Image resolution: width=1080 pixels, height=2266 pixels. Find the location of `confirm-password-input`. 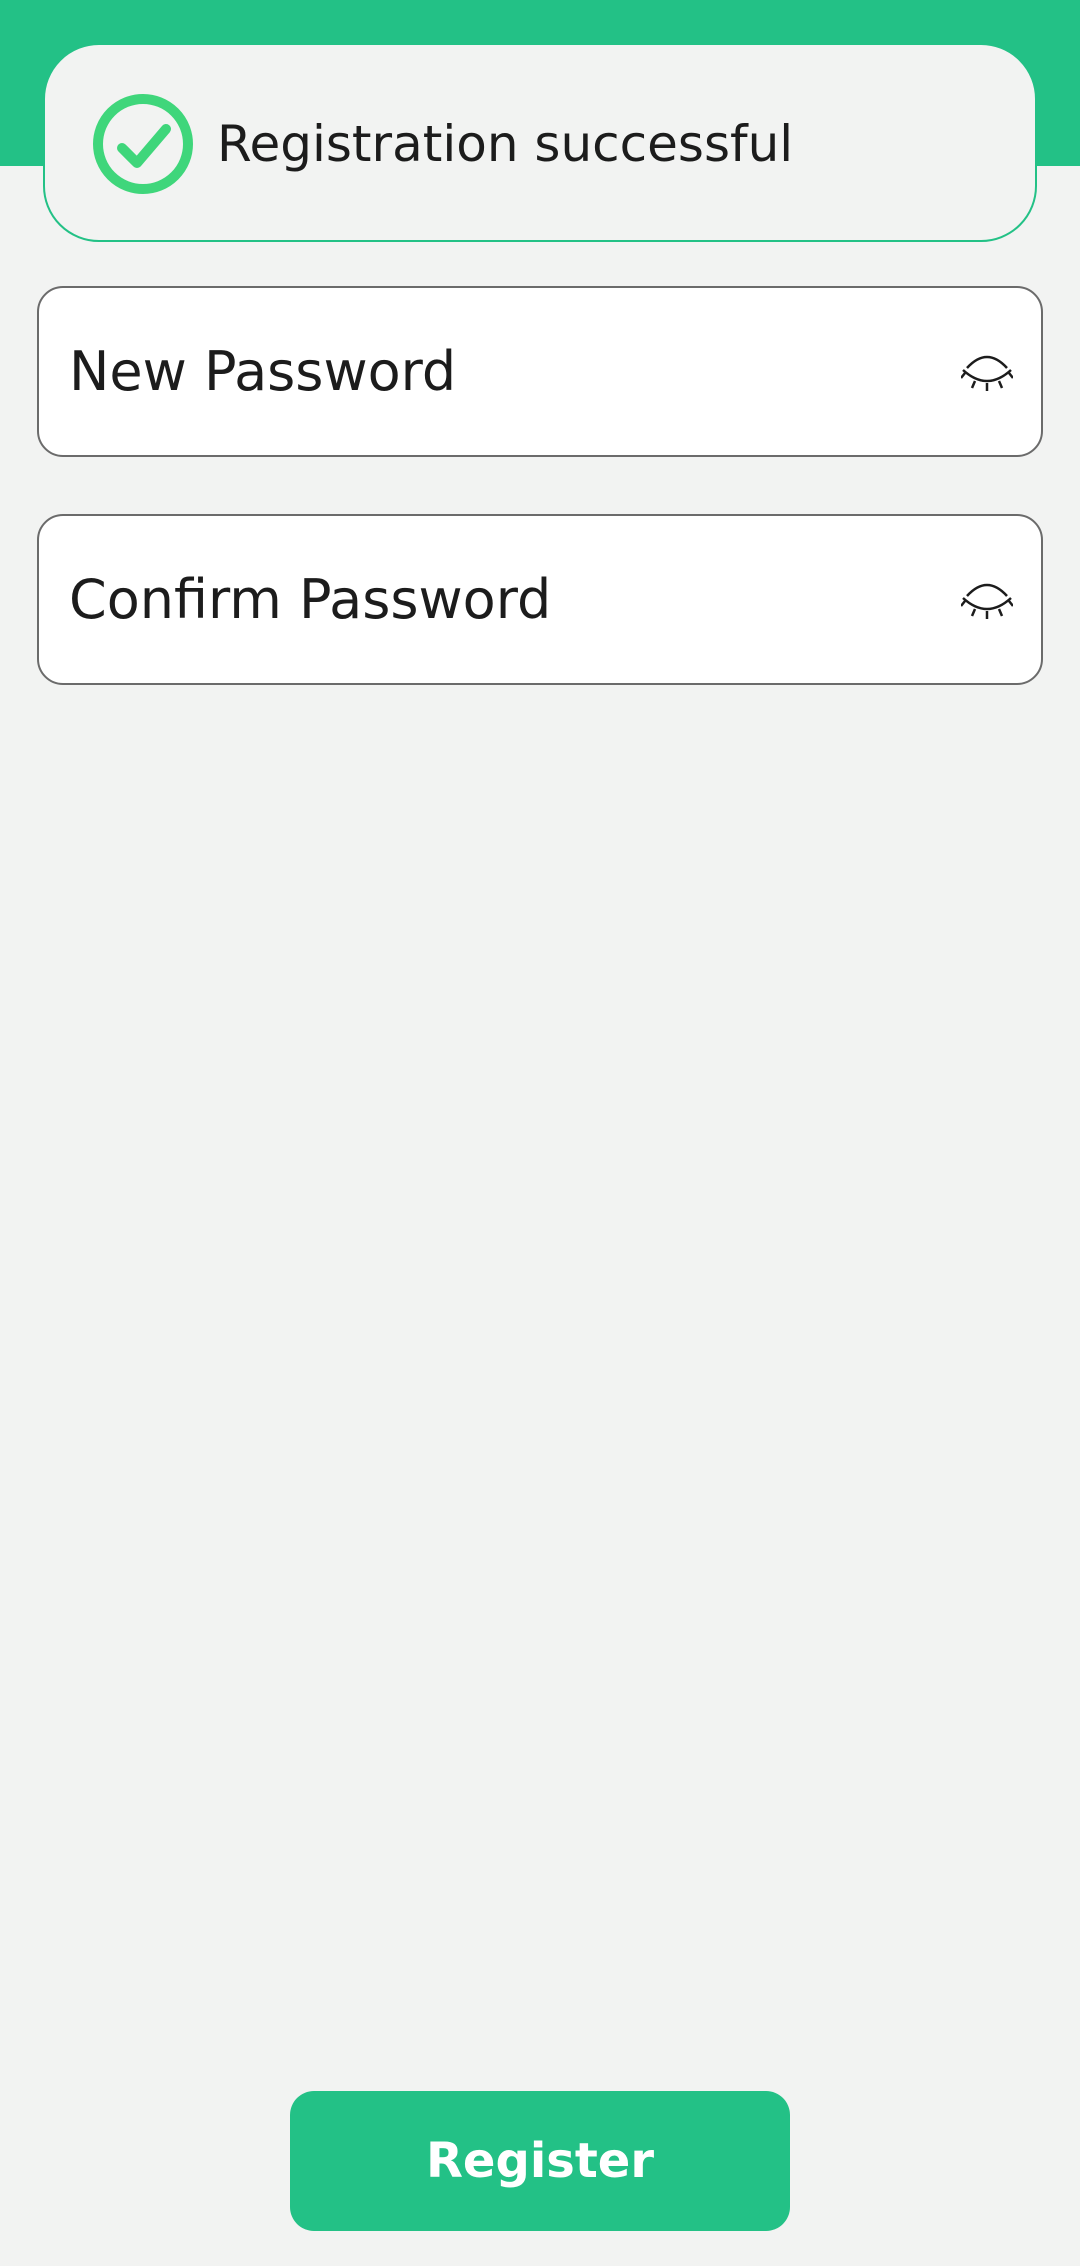

confirm-password-input is located at coordinates (519, 599).